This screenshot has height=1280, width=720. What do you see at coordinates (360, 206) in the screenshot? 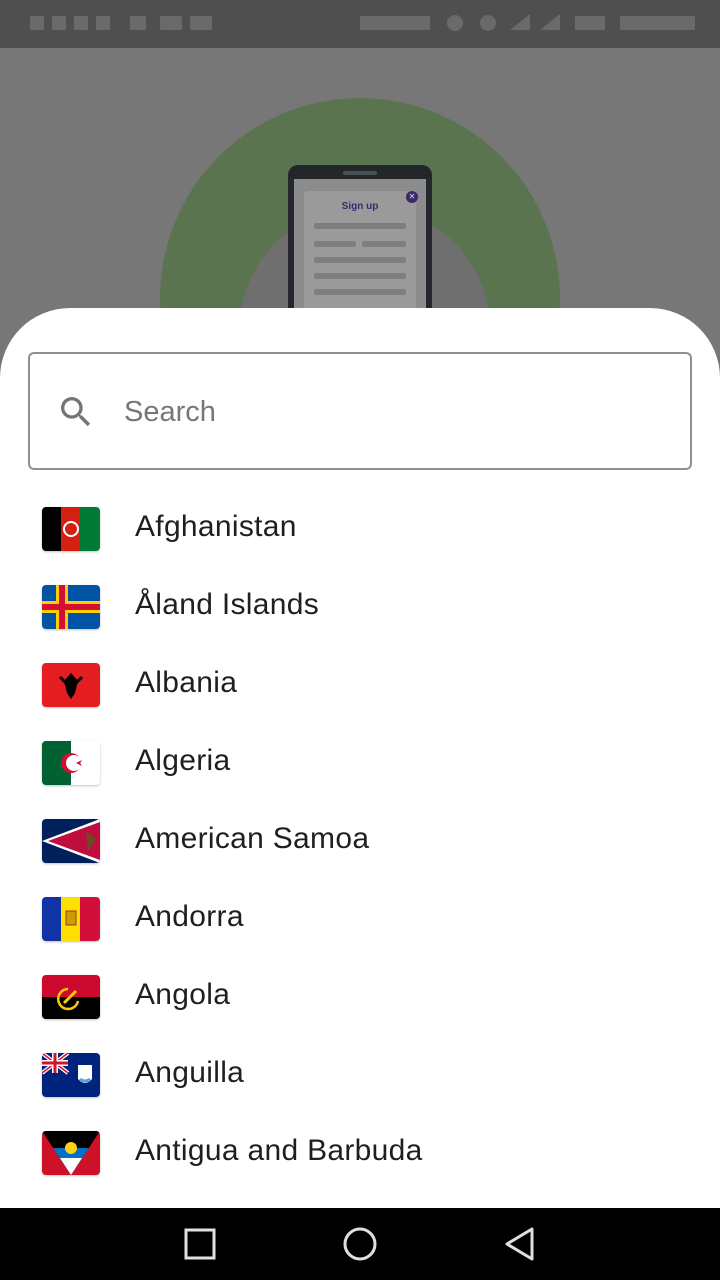
I see `signup-title: Sign up` at bounding box center [360, 206].